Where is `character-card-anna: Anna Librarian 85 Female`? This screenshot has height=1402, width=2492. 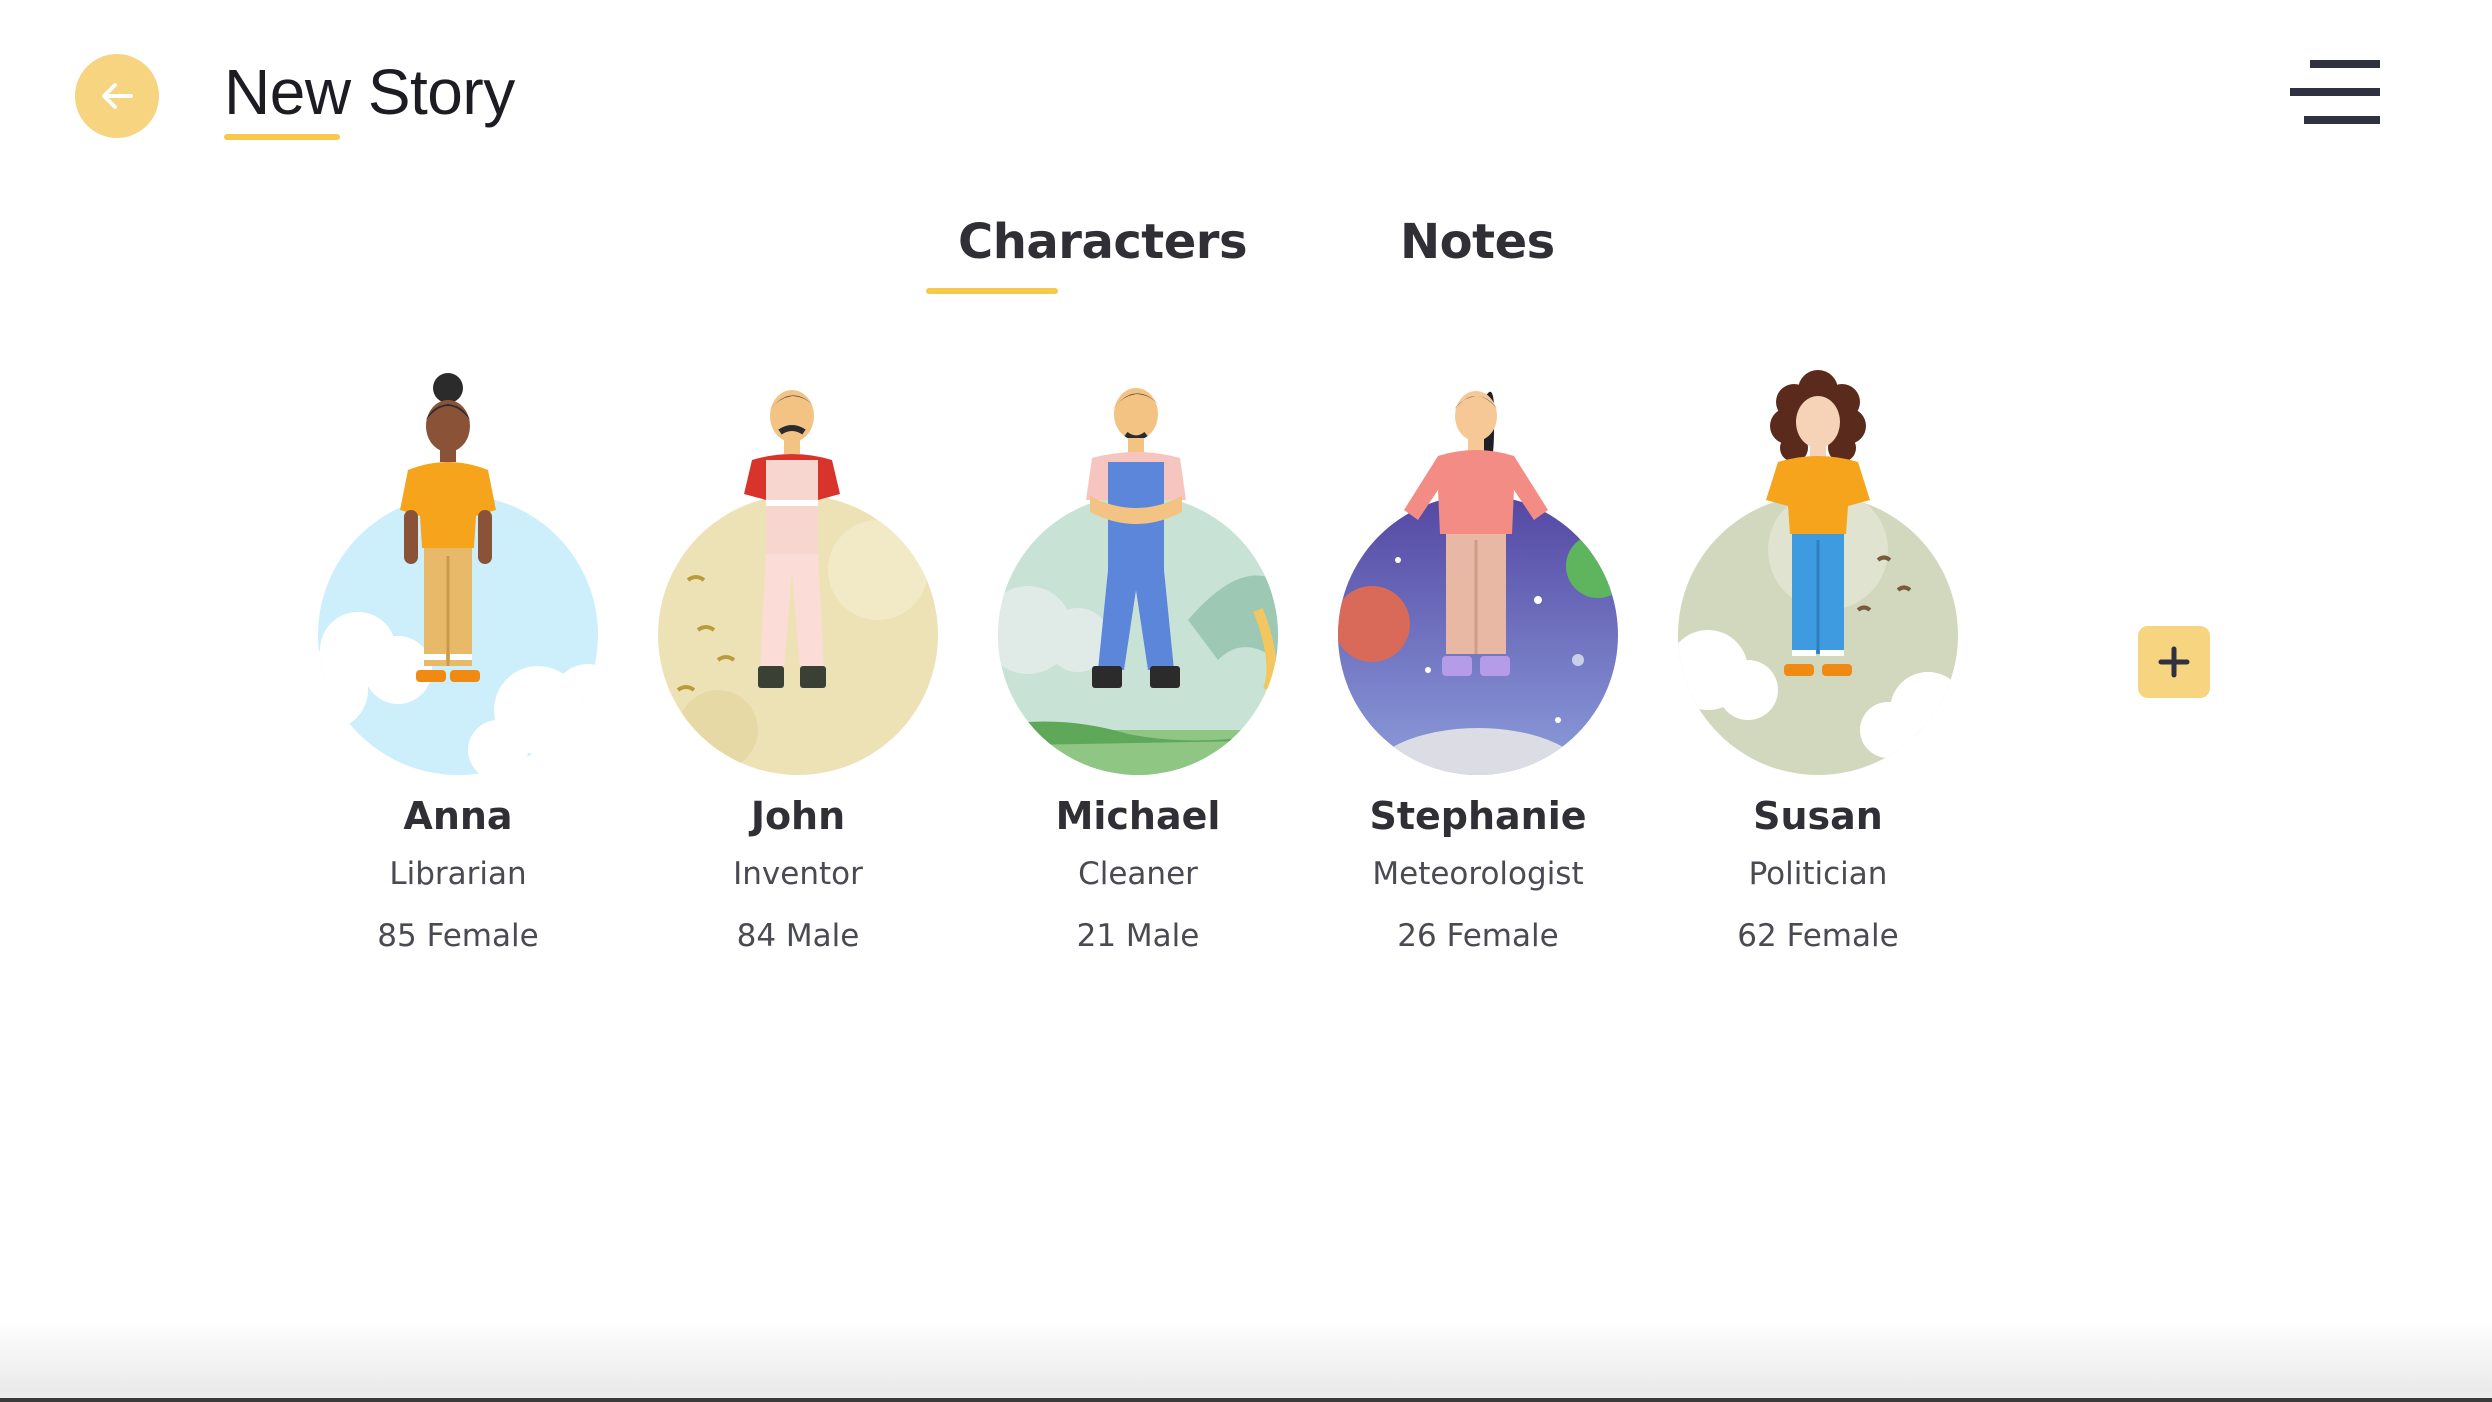
character-card-anna: Anna Librarian 85 Female is located at coordinates (458, 670).